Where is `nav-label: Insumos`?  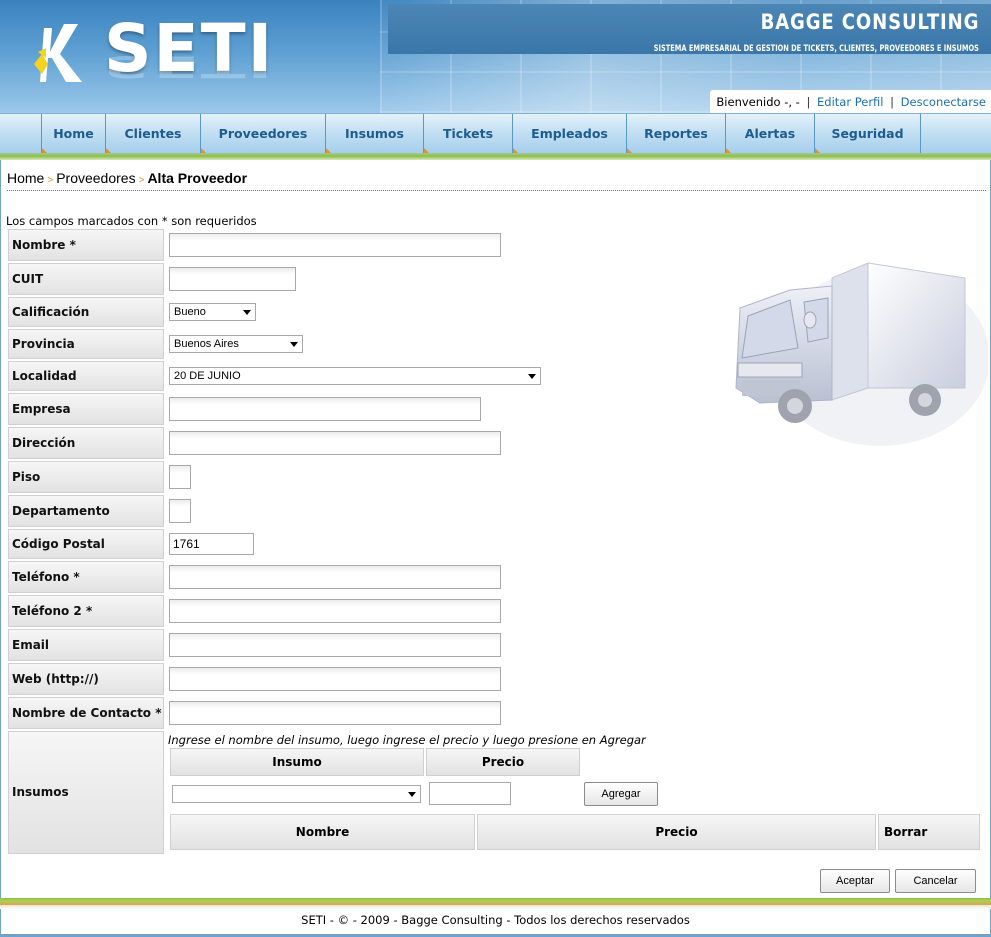
nav-label: Insumos is located at coordinates (374, 133).